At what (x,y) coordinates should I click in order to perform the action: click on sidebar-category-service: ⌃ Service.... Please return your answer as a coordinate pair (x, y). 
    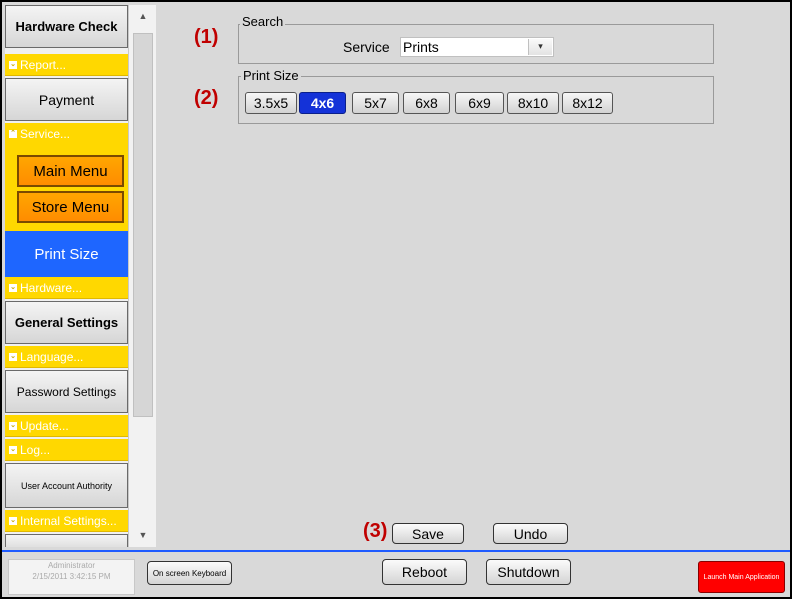
    Looking at the image, I should click on (66, 134).